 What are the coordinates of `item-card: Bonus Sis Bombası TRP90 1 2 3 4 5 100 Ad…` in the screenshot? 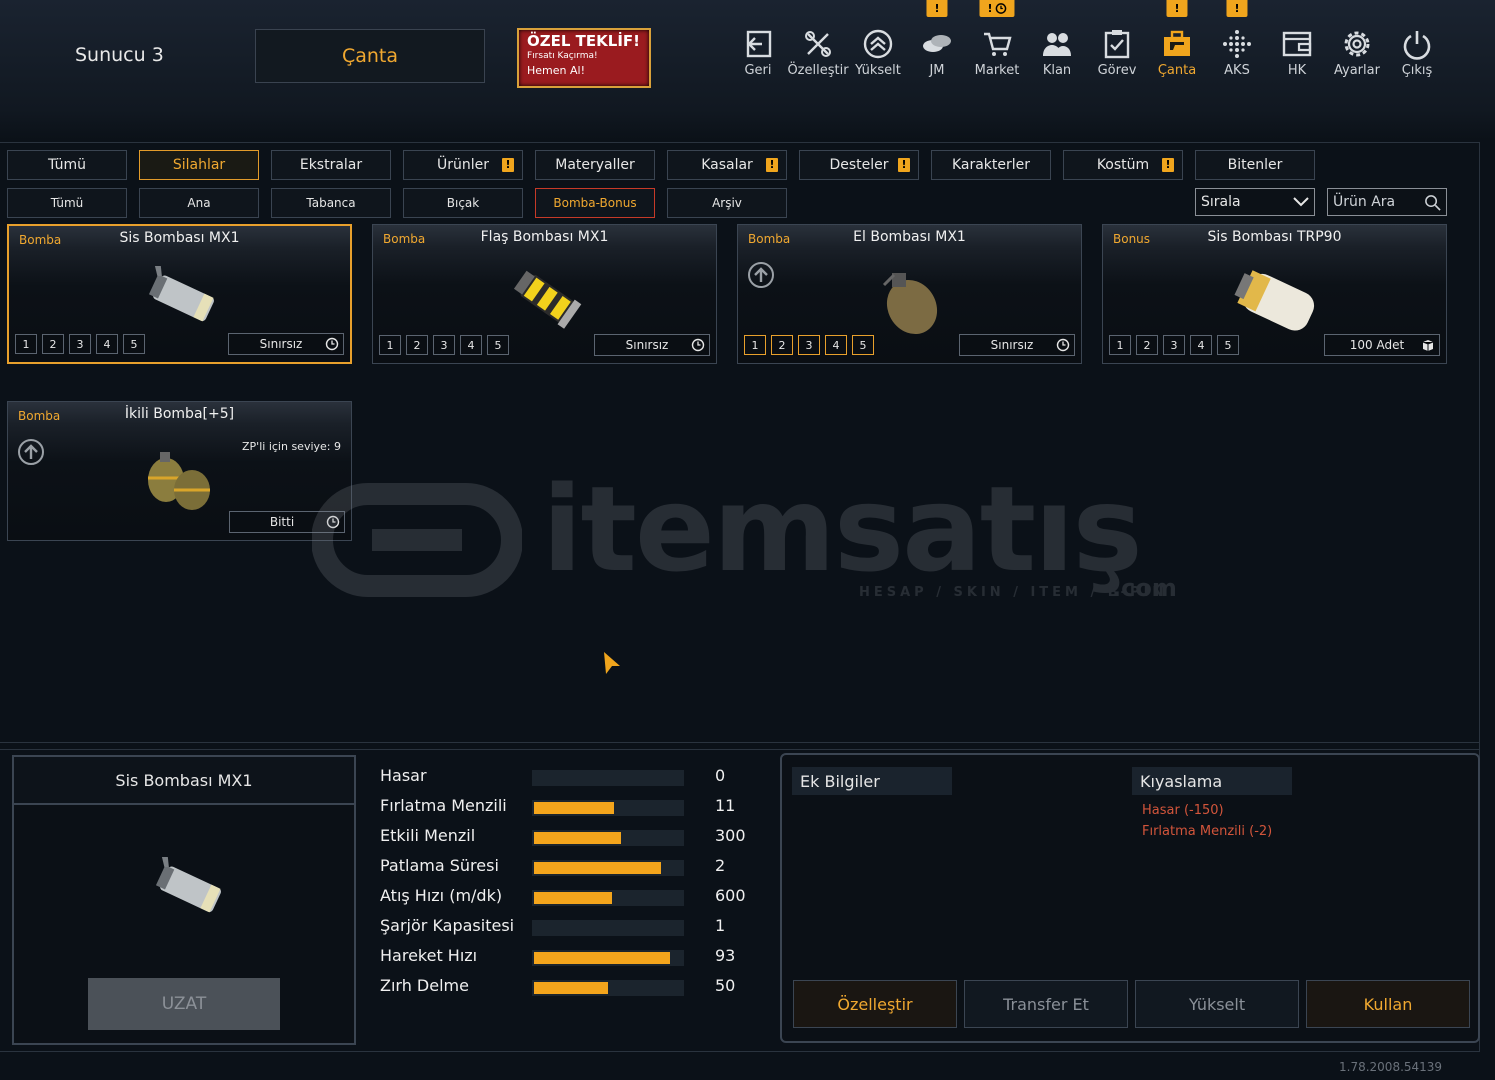 It's located at (1274, 294).